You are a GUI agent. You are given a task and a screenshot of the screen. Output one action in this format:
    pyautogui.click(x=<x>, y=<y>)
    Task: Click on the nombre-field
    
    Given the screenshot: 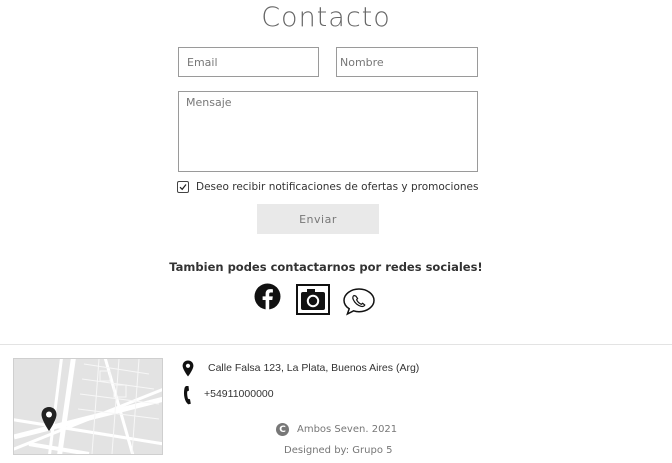 What is the action you would take?
    pyautogui.click(x=407, y=62)
    